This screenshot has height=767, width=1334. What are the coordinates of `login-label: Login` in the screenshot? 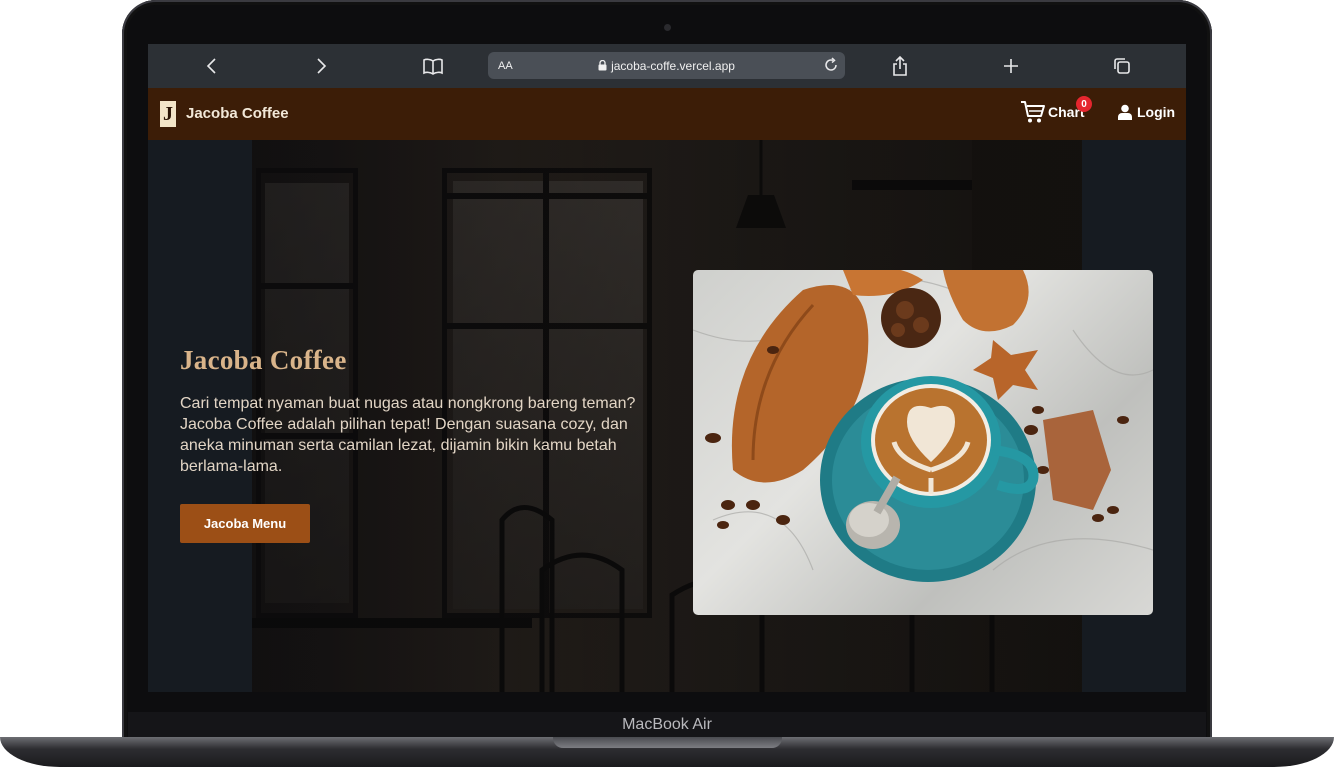 It's located at (1156, 112).